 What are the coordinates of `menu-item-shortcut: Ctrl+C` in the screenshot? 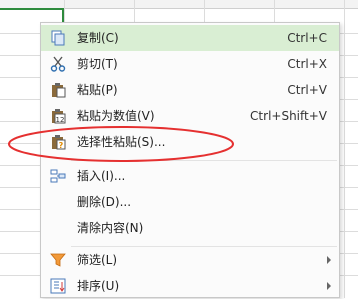 It's located at (307, 38).